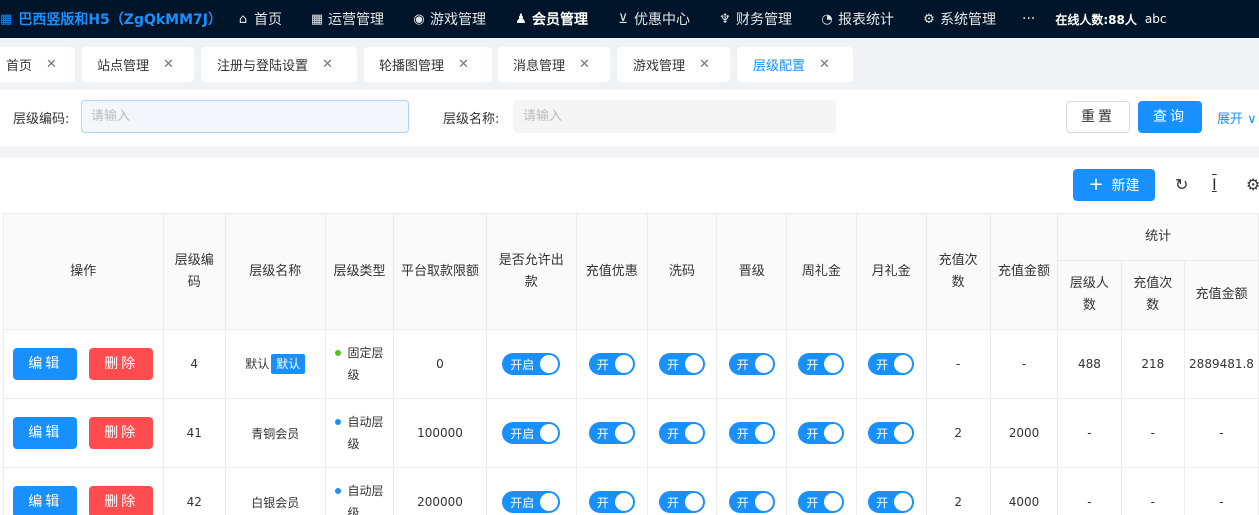 This screenshot has width=1259, height=515. Describe the element at coordinates (929, 19) in the screenshot. I see `gear-icon: ⚙` at that location.